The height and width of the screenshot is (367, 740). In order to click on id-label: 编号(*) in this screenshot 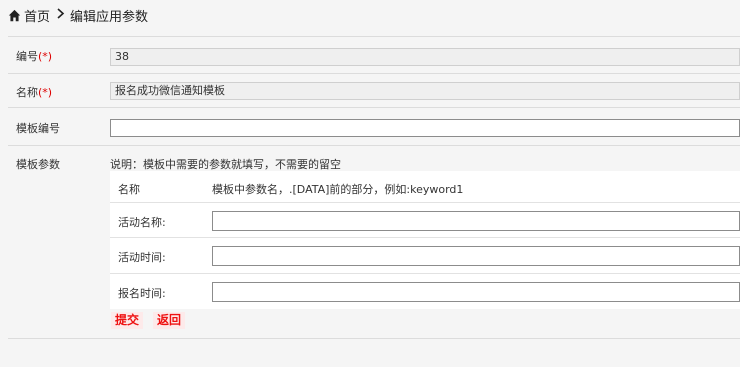, I will do `click(34, 56)`.